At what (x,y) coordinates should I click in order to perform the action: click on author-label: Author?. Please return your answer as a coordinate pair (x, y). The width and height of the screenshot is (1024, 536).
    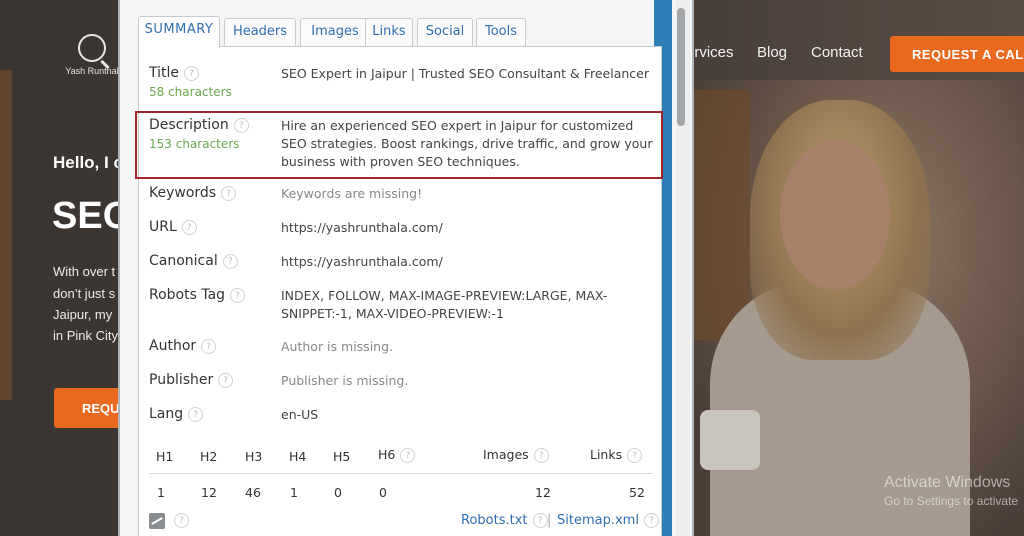
    Looking at the image, I should click on (183, 346).